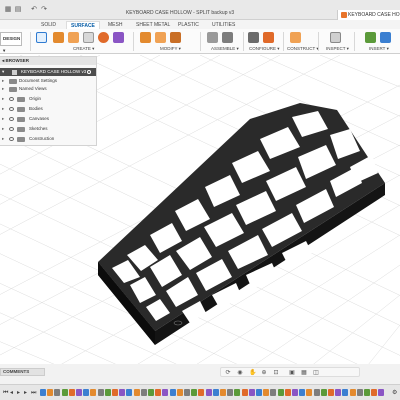 The width and height of the screenshot is (400, 400). What do you see at coordinates (33, 393) in the screenshot?
I see `timeline-end-icon: ⏭` at bounding box center [33, 393].